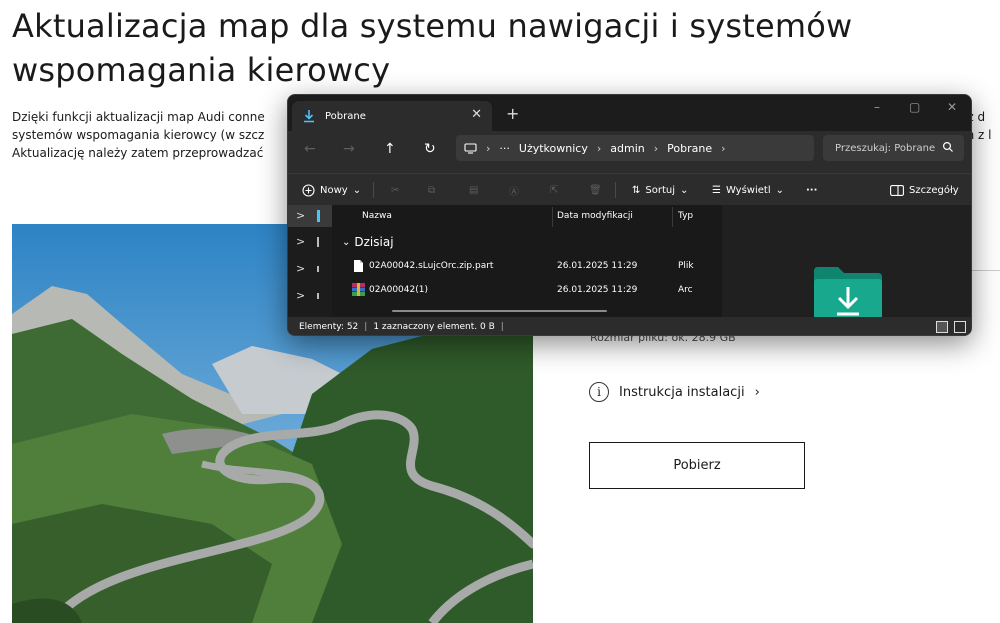 The height and width of the screenshot is (623, 1000). What do you see at coordinates (512, 113) in the screenshot?
I see `new-tab-button: +` at bounding box center [512, 113].